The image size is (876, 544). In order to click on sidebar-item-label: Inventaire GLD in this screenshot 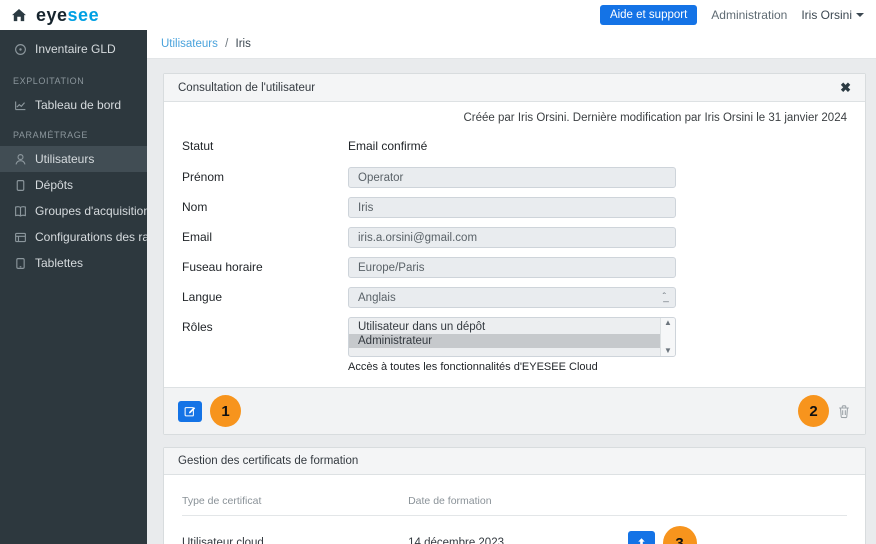, I will do `click(75, 49)`.